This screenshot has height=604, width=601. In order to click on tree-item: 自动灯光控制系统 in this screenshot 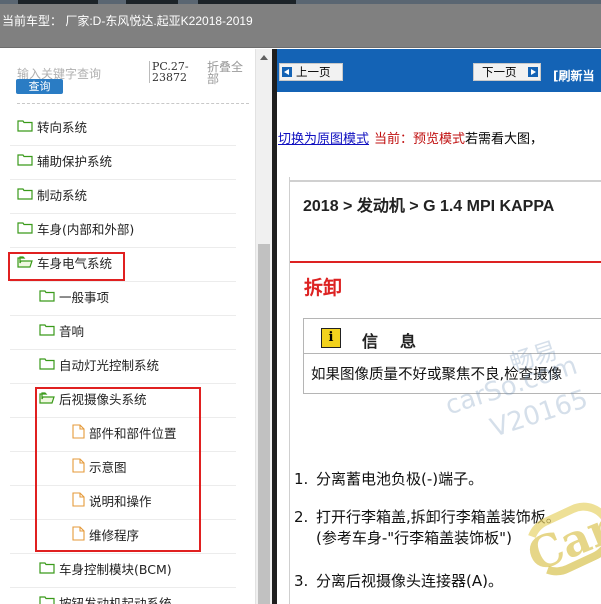, I will do `click(99, 367)`.